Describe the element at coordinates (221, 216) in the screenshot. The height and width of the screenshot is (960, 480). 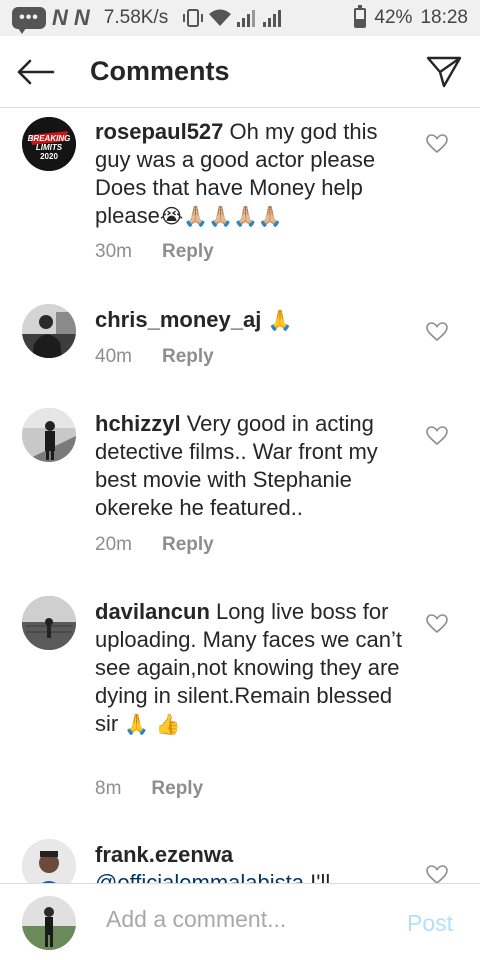
I see `comment-emojis: 😭🙏🏼🙏🏼🙏🏼🙏🏼` at that location.